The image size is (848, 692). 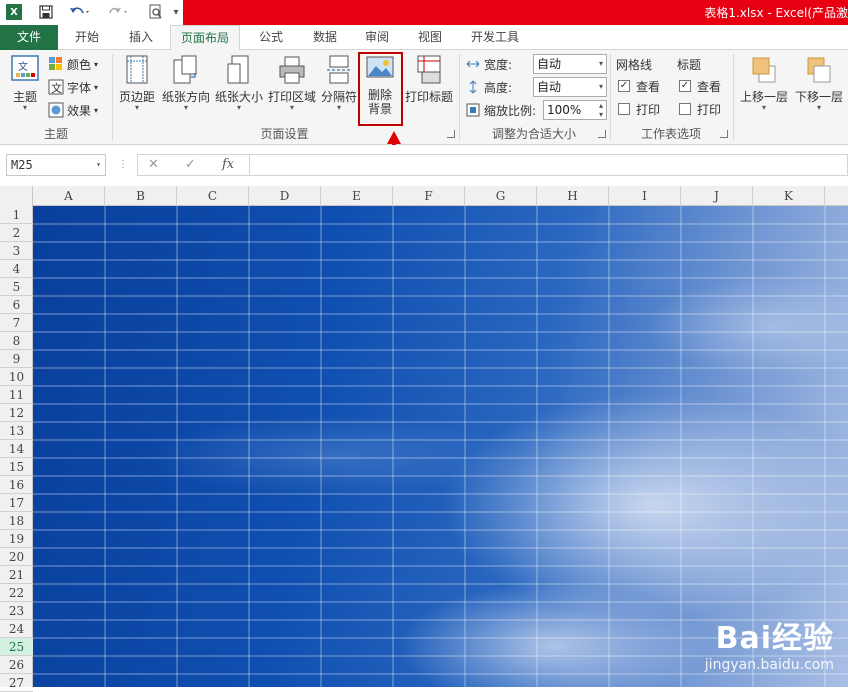 What do you see at coordinates (639, 109) in the screenshot?
I see `gridlines-print-checkbox: 打印` at bounding box center [639, 109].